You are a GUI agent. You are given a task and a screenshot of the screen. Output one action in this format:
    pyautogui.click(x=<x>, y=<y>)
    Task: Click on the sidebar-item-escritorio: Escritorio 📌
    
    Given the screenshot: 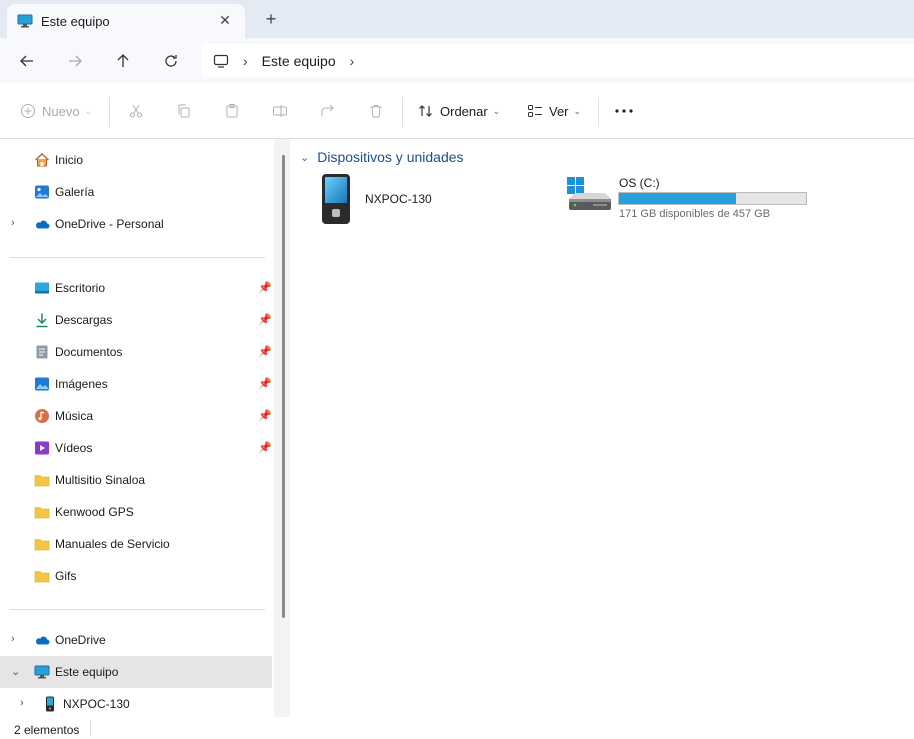 What is the action you would take?
    pyautogui.click(x=136, y=288)
    